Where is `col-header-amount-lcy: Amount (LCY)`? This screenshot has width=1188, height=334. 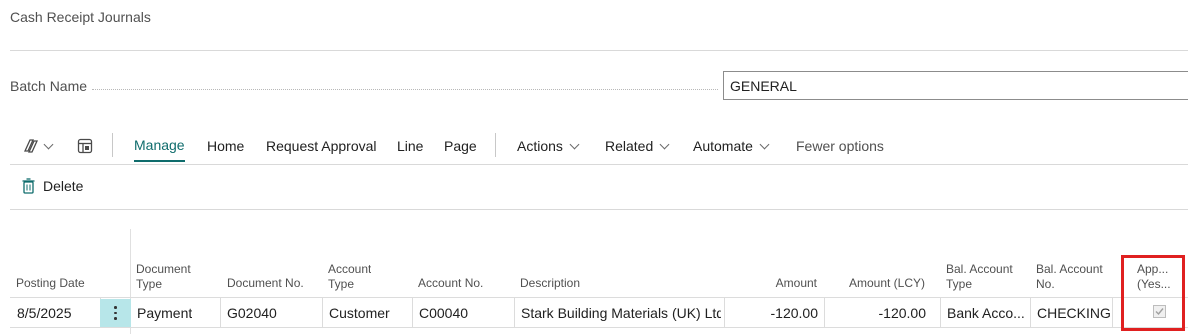 col-header-amount-lcy: Amount (LCY) is located at coordinates (877, 283).